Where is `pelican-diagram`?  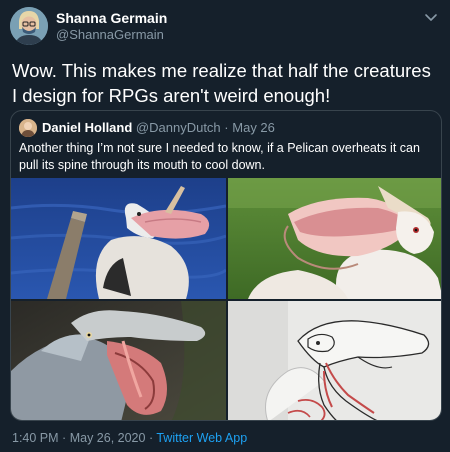 pelican-diagram is located at coordinates (334, 360).